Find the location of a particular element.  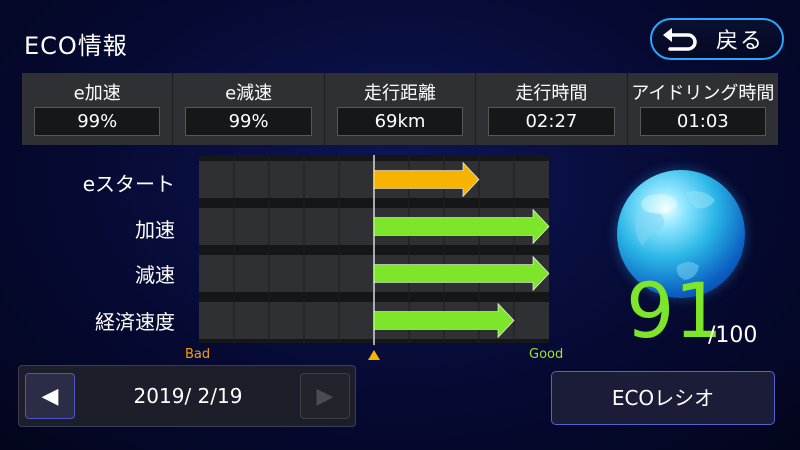

scale-label-bad: Bad is located at coordinates (197, 354).